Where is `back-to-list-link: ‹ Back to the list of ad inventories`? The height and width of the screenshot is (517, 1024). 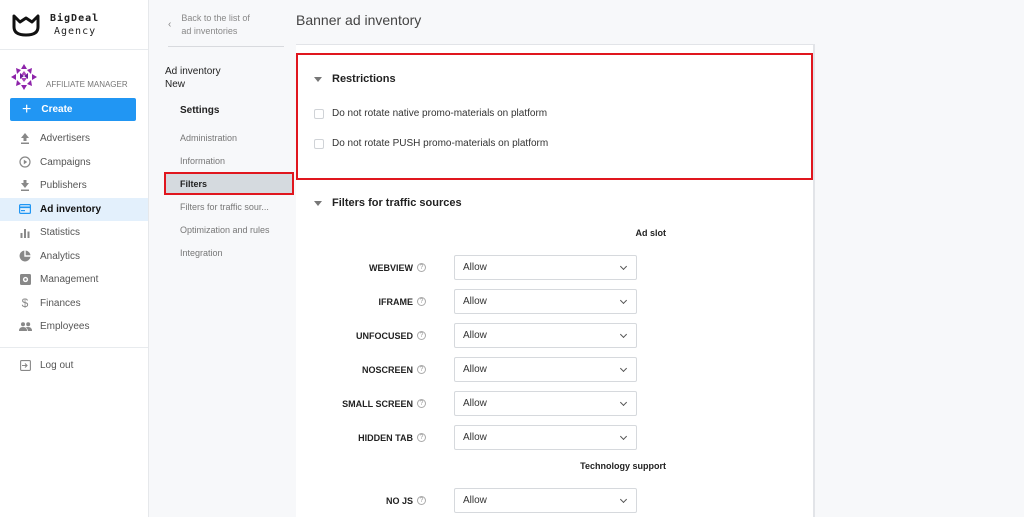 back-to-list-link: ‹ Back to the list of ad inventories is located at coordinates (222, 23).